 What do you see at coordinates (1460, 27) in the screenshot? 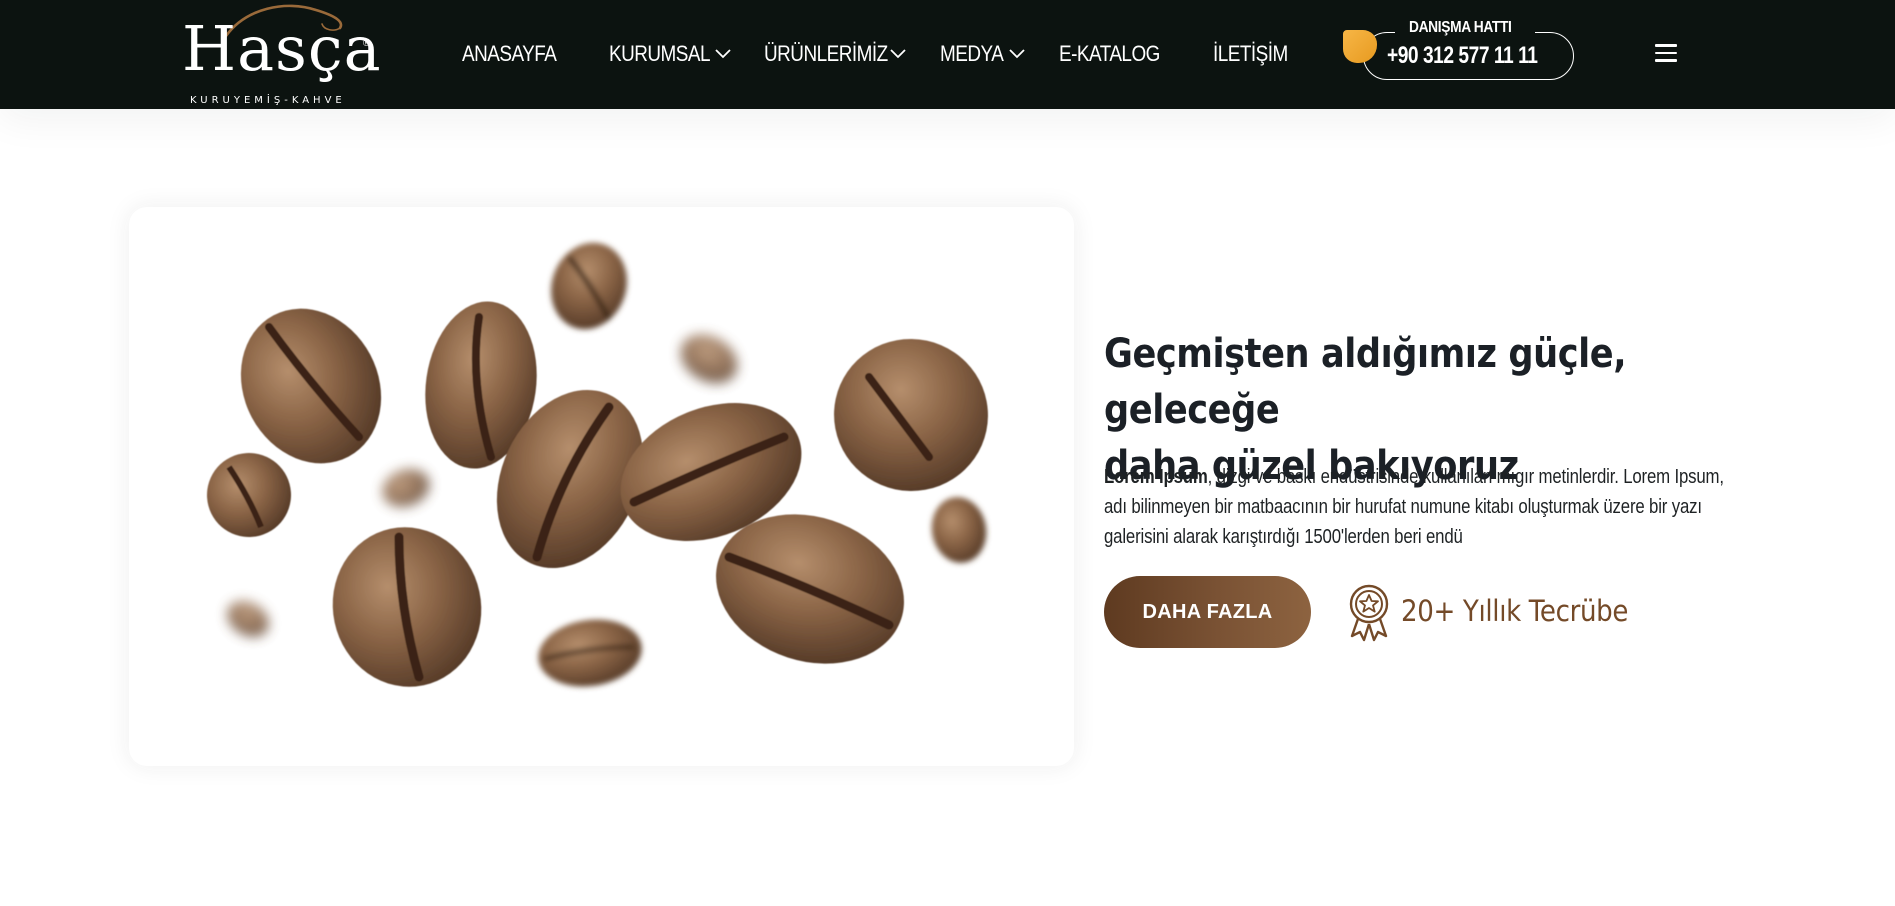
I see `hotline-label: DANIŞMA HATTI` at bounding box center [1460, 27].